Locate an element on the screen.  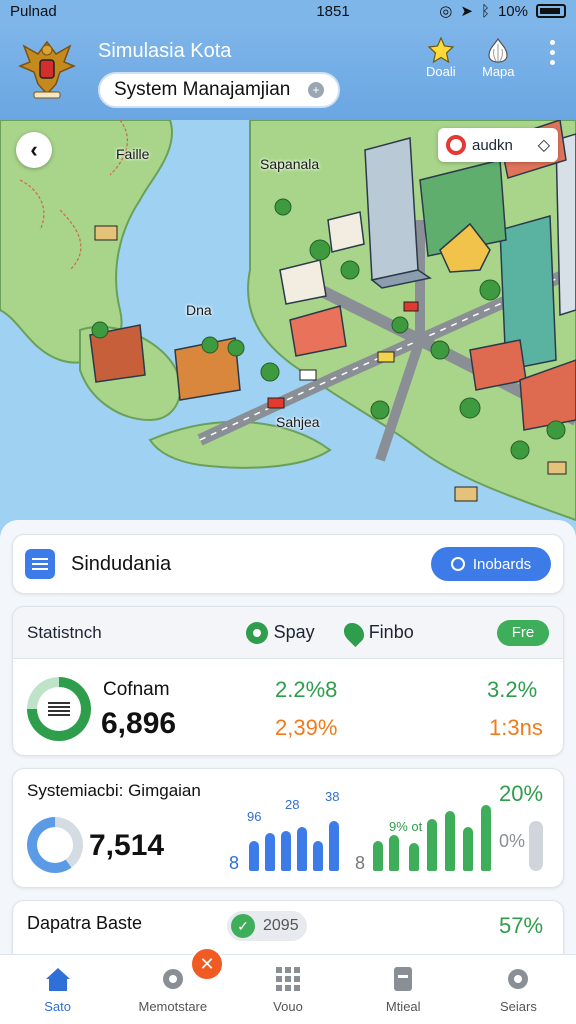
bluetooth-icon: ᛒ is located at coordinates (485, 11).